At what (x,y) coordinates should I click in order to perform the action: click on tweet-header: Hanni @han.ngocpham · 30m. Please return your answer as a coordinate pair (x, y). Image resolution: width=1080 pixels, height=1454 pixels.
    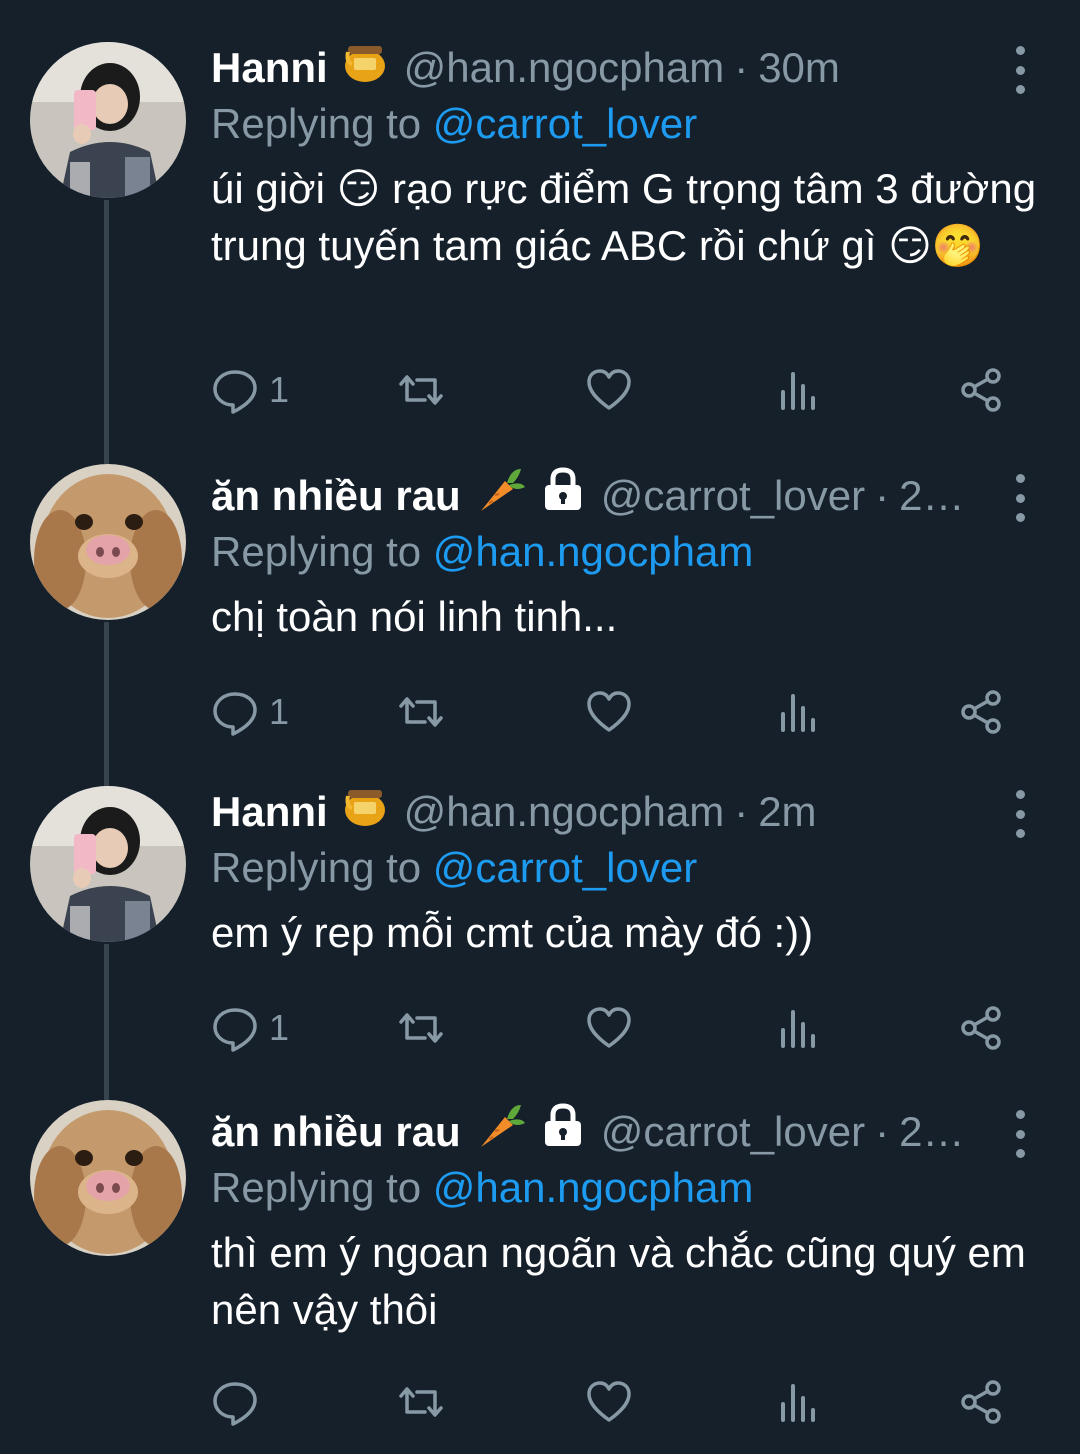
    Looking at the image, I should click on (625, 68).